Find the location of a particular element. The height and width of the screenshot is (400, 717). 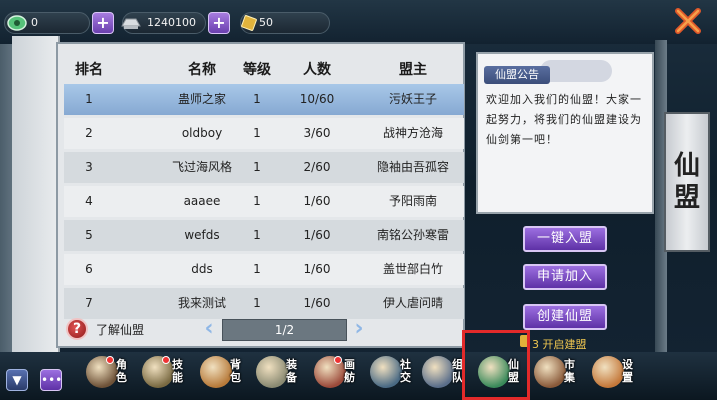

nav-item: 技能 is located at coordinates (162, 376).